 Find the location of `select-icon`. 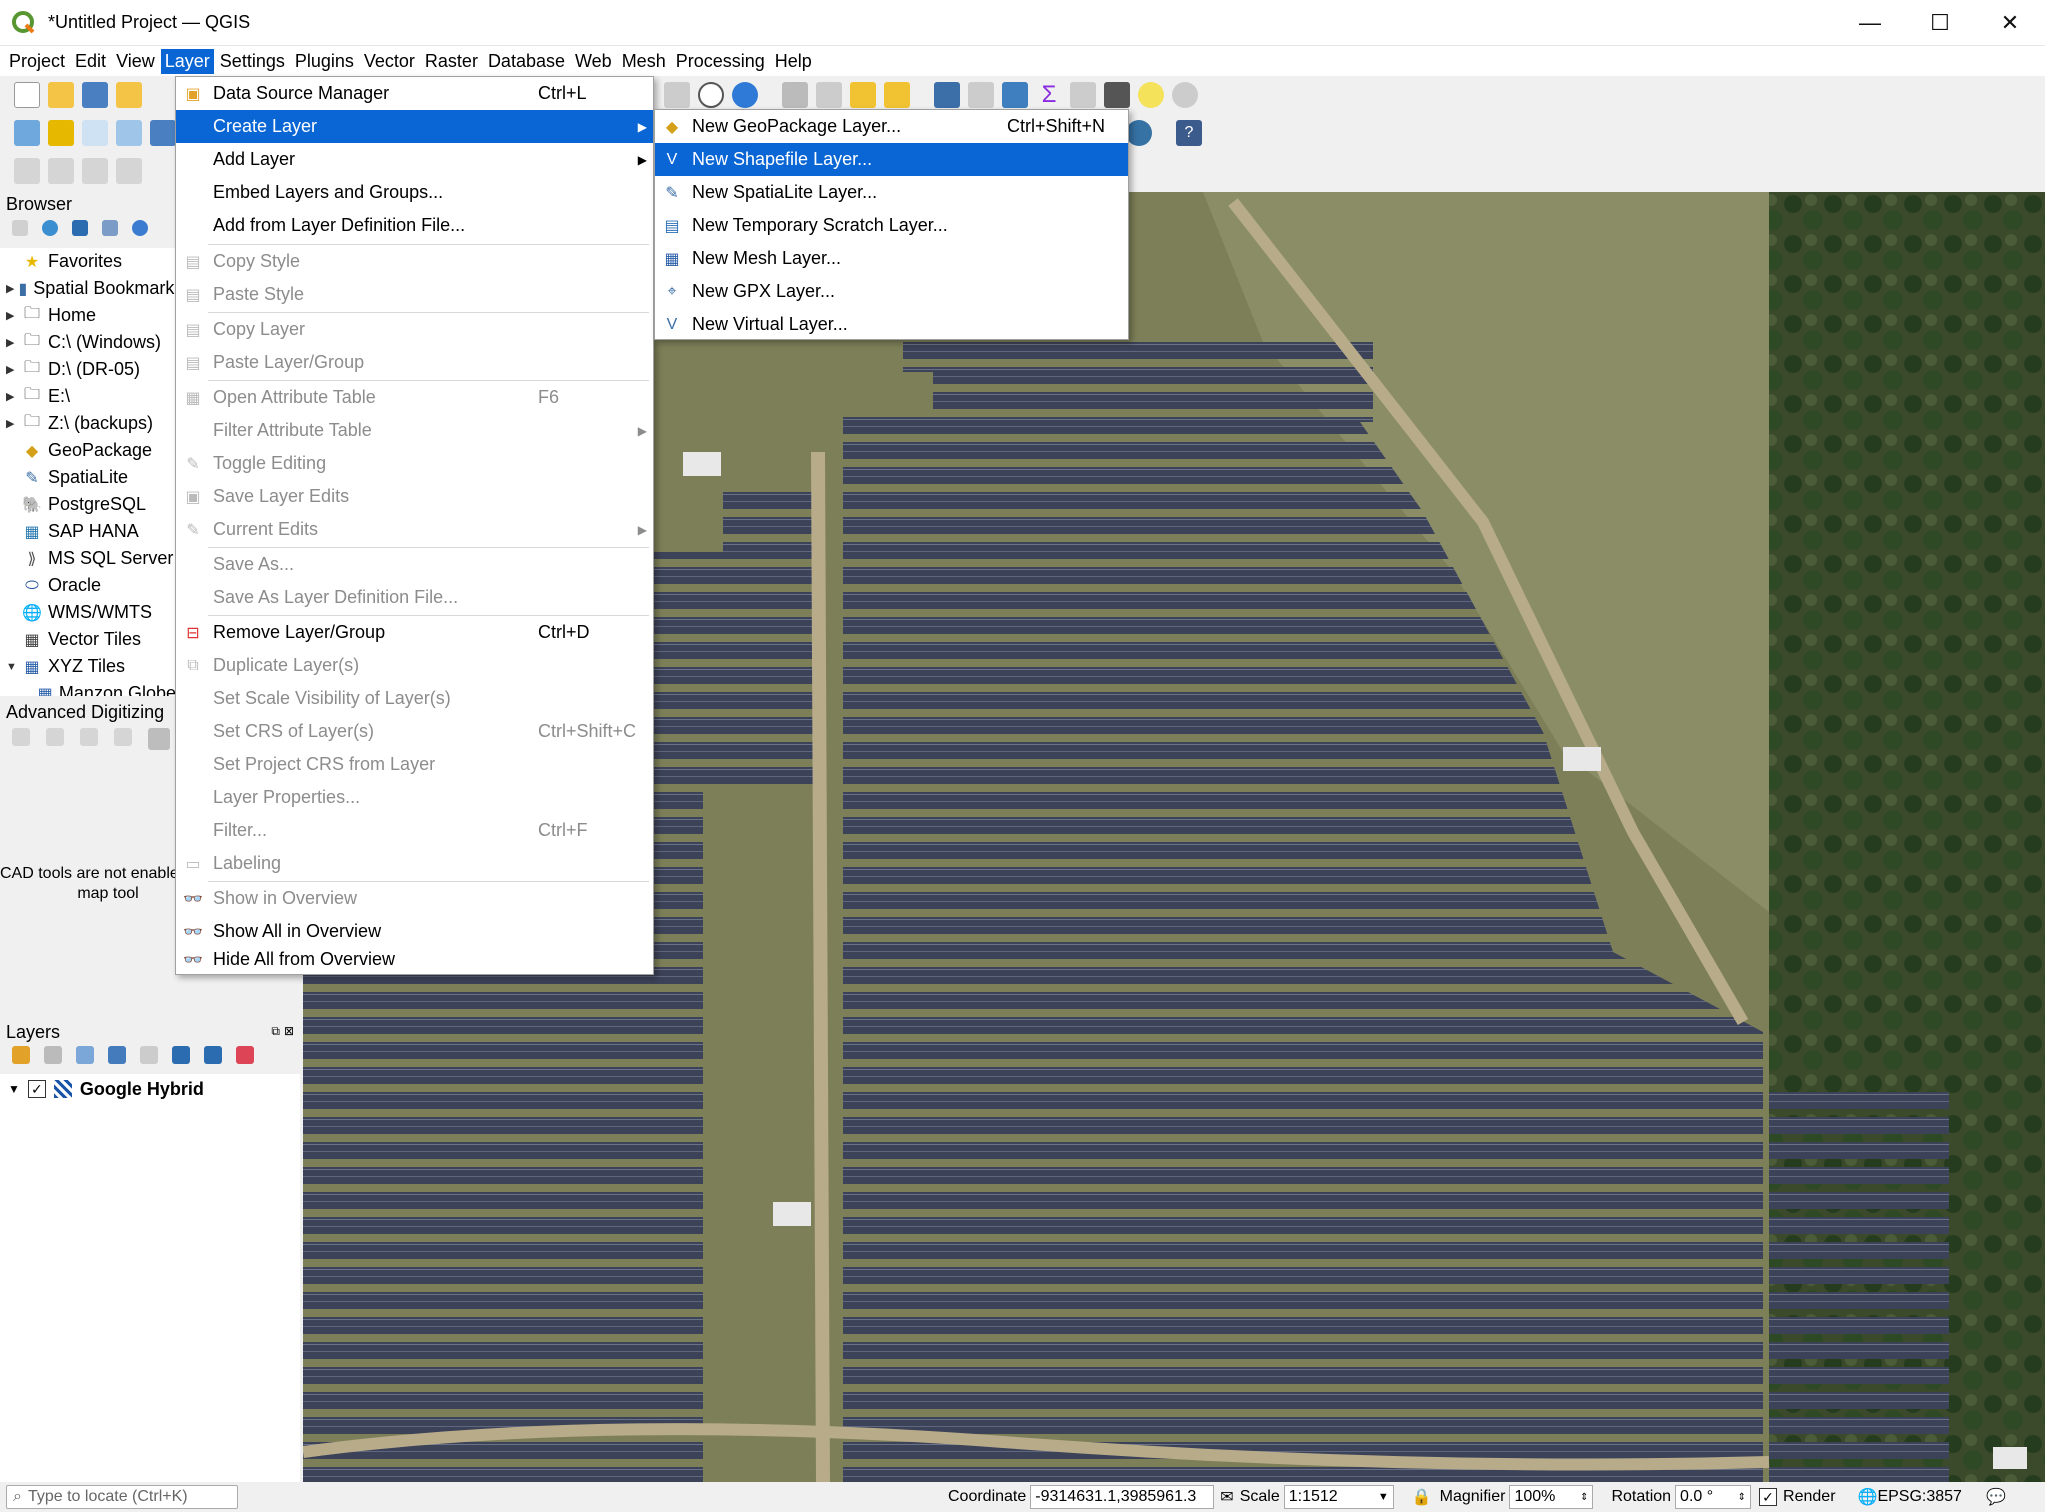

select-icon is located at coordinates (795, 95).